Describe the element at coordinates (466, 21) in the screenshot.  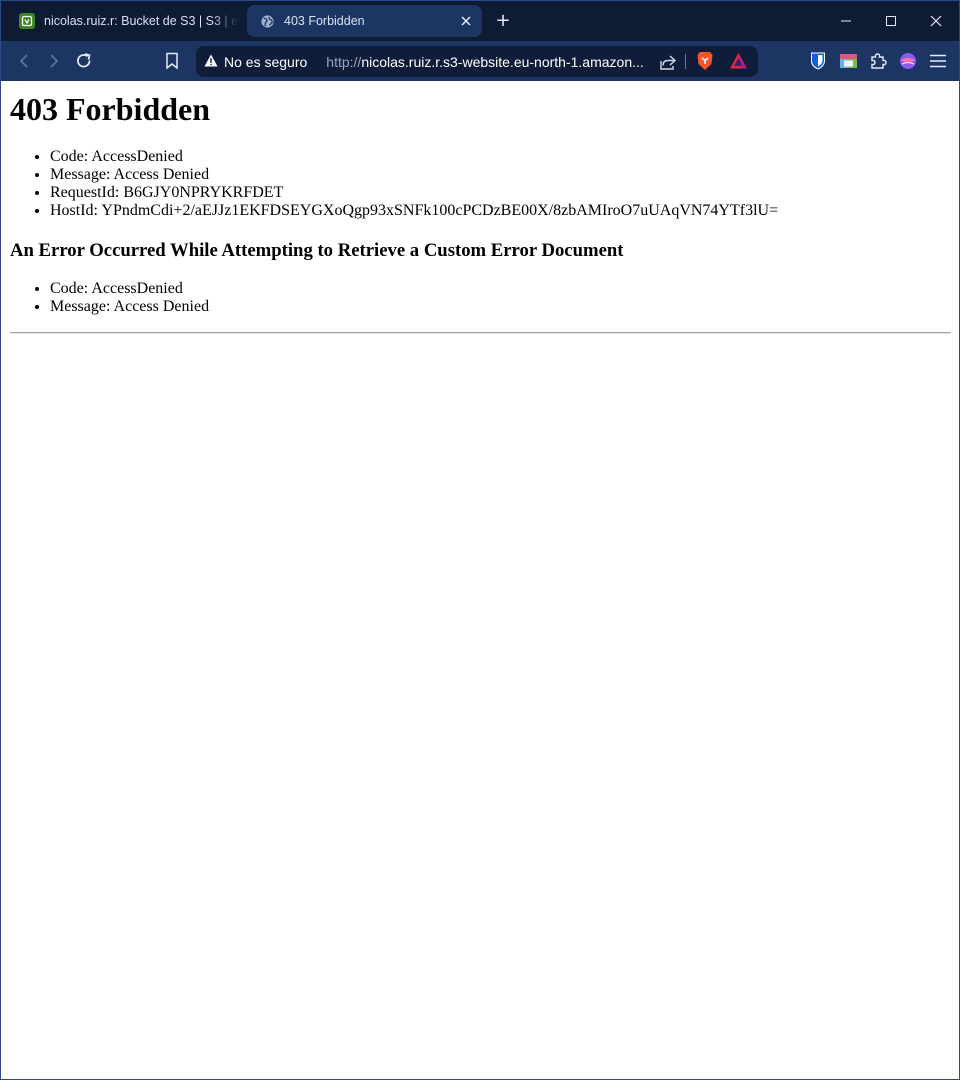
I see `close-tab-icon` at that location.